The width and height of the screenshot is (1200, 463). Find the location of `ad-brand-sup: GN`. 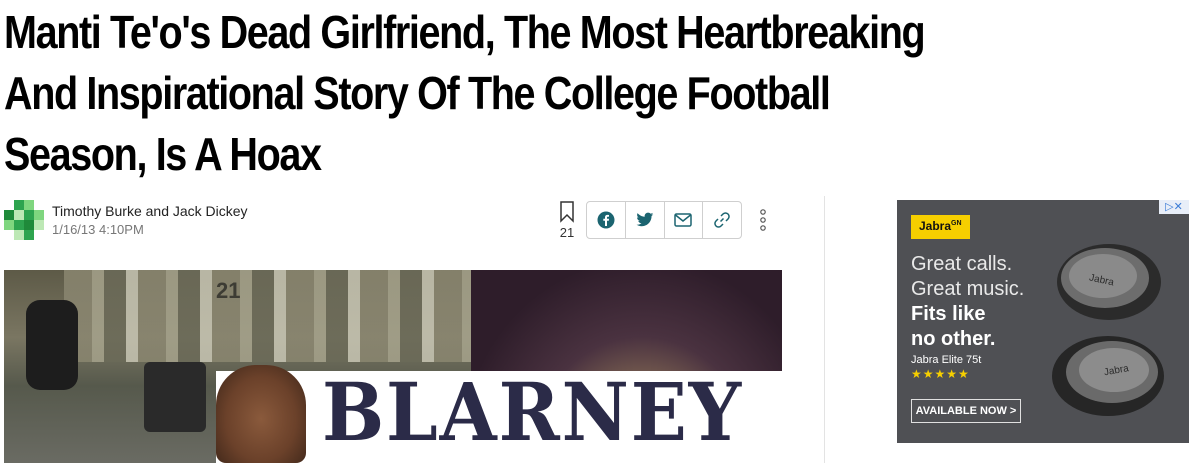

ad-brand-sup: GN is located at coordinates (956, 223).